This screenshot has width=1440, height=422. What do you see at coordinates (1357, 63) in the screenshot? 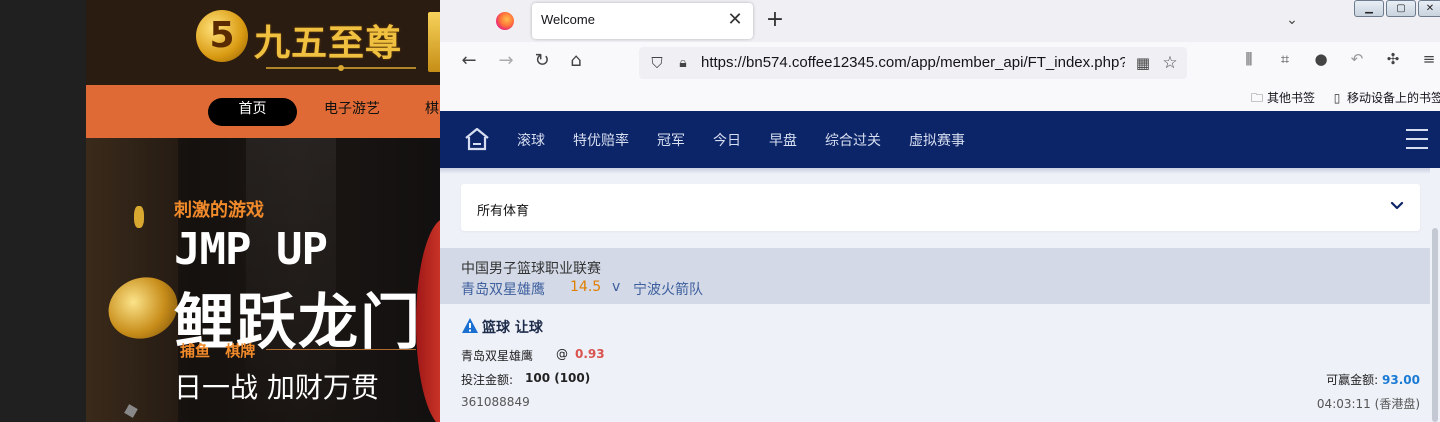
I see `undo-icon: ↶` at bounding box center [1357, 63].